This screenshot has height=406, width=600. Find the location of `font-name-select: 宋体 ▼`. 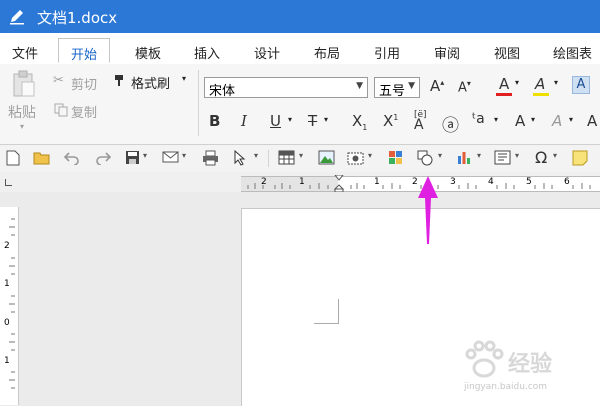

font-name-select: 宋体 ▼ is located at coordinates (286, 88).